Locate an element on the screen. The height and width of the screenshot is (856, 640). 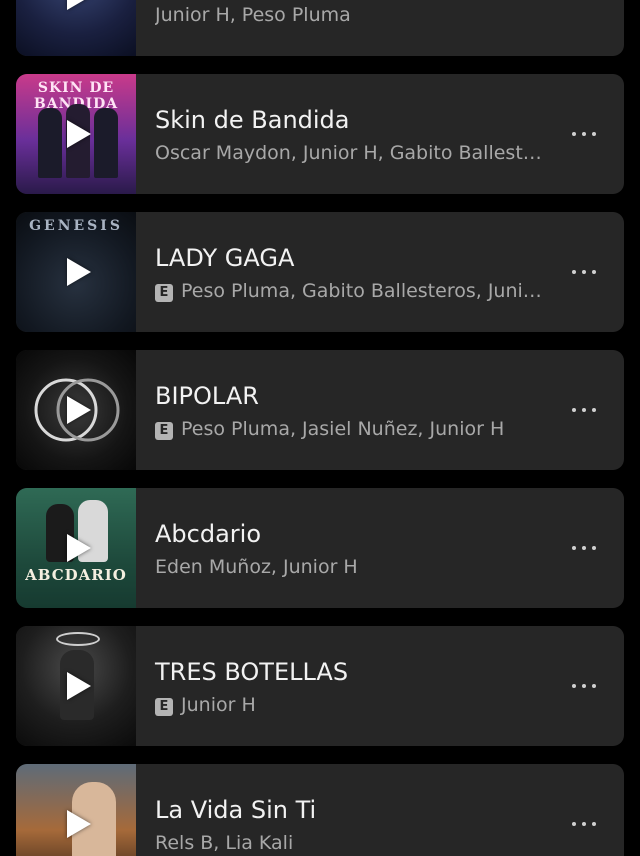
track-title: La Vida Sin Ti is located at coordinates (236, 810).